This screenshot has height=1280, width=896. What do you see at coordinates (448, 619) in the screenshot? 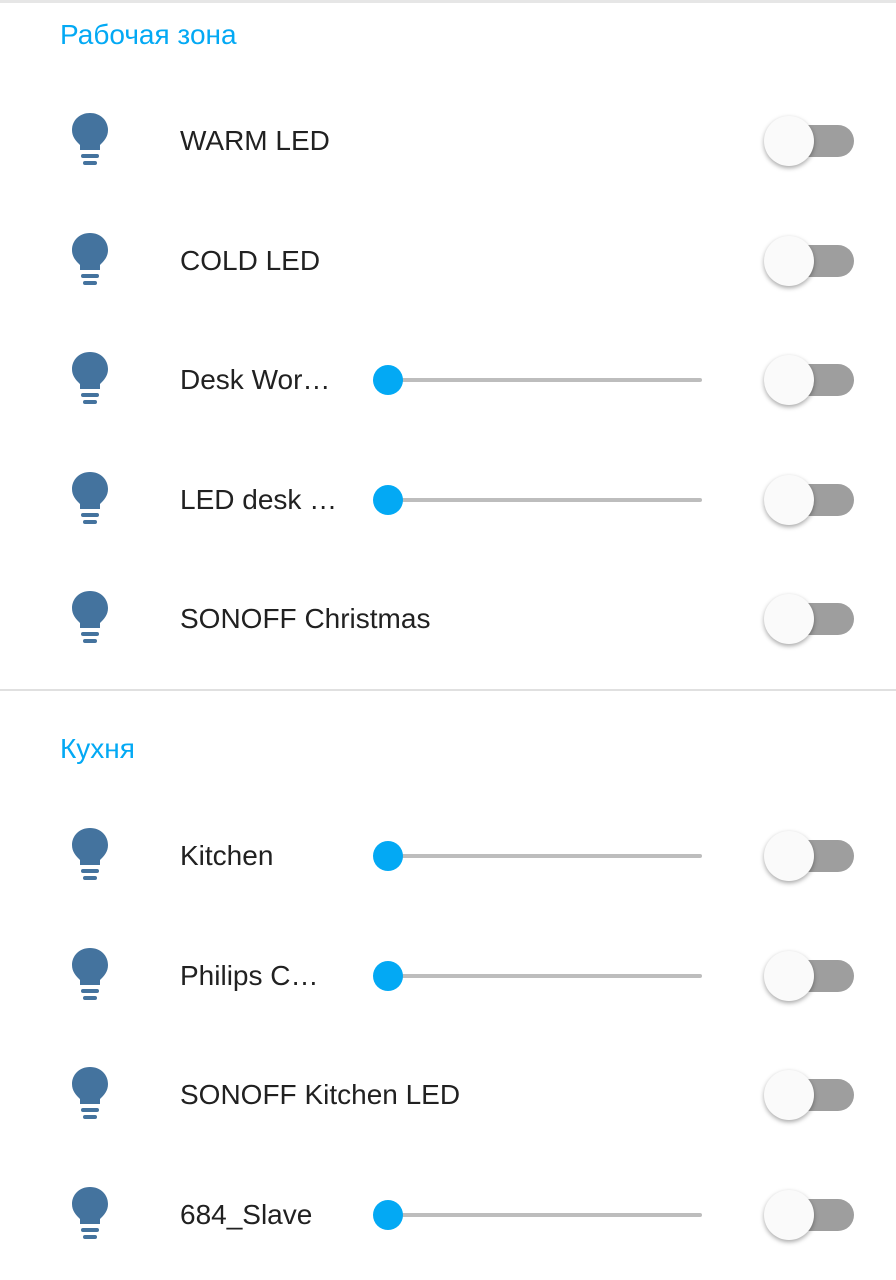
I see `entity-row: SONOFF Christmas` at bounding box center [448, 619].